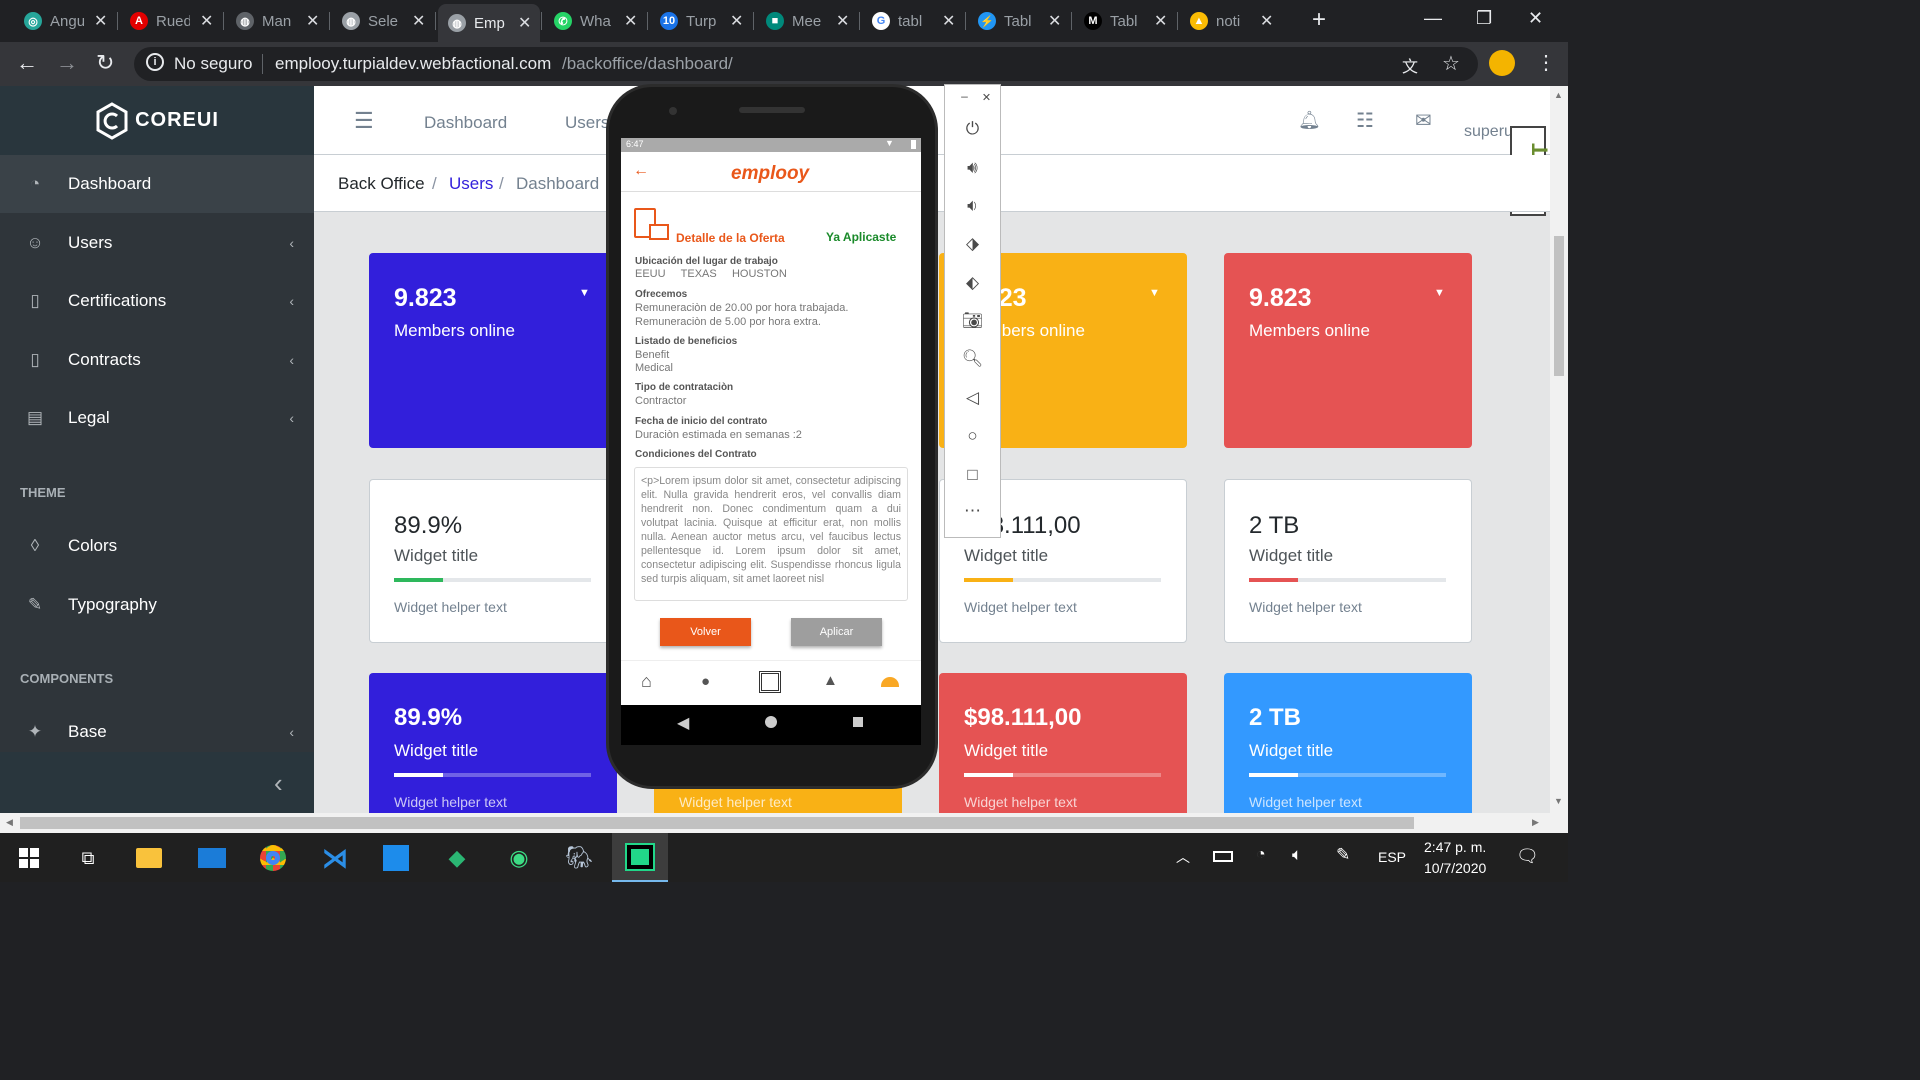 This screenshot has height=1080, width=1920. Describe the element at coordinates (27, 63) in the screenshot. I see `back-button: ←` at that location.